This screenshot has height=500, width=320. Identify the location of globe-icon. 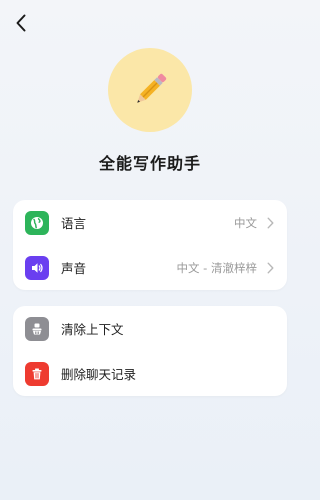
(37, 222).